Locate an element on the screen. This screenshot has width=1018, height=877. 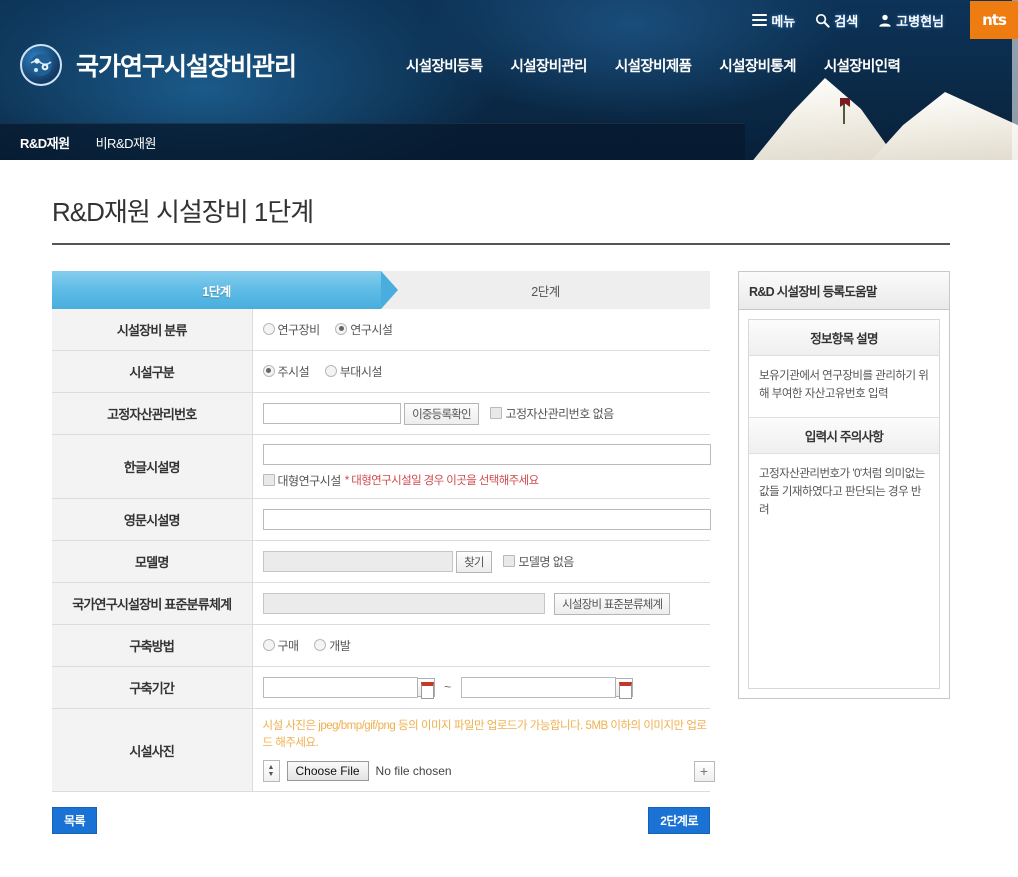
title-divider is located at coordinates (501, 244).